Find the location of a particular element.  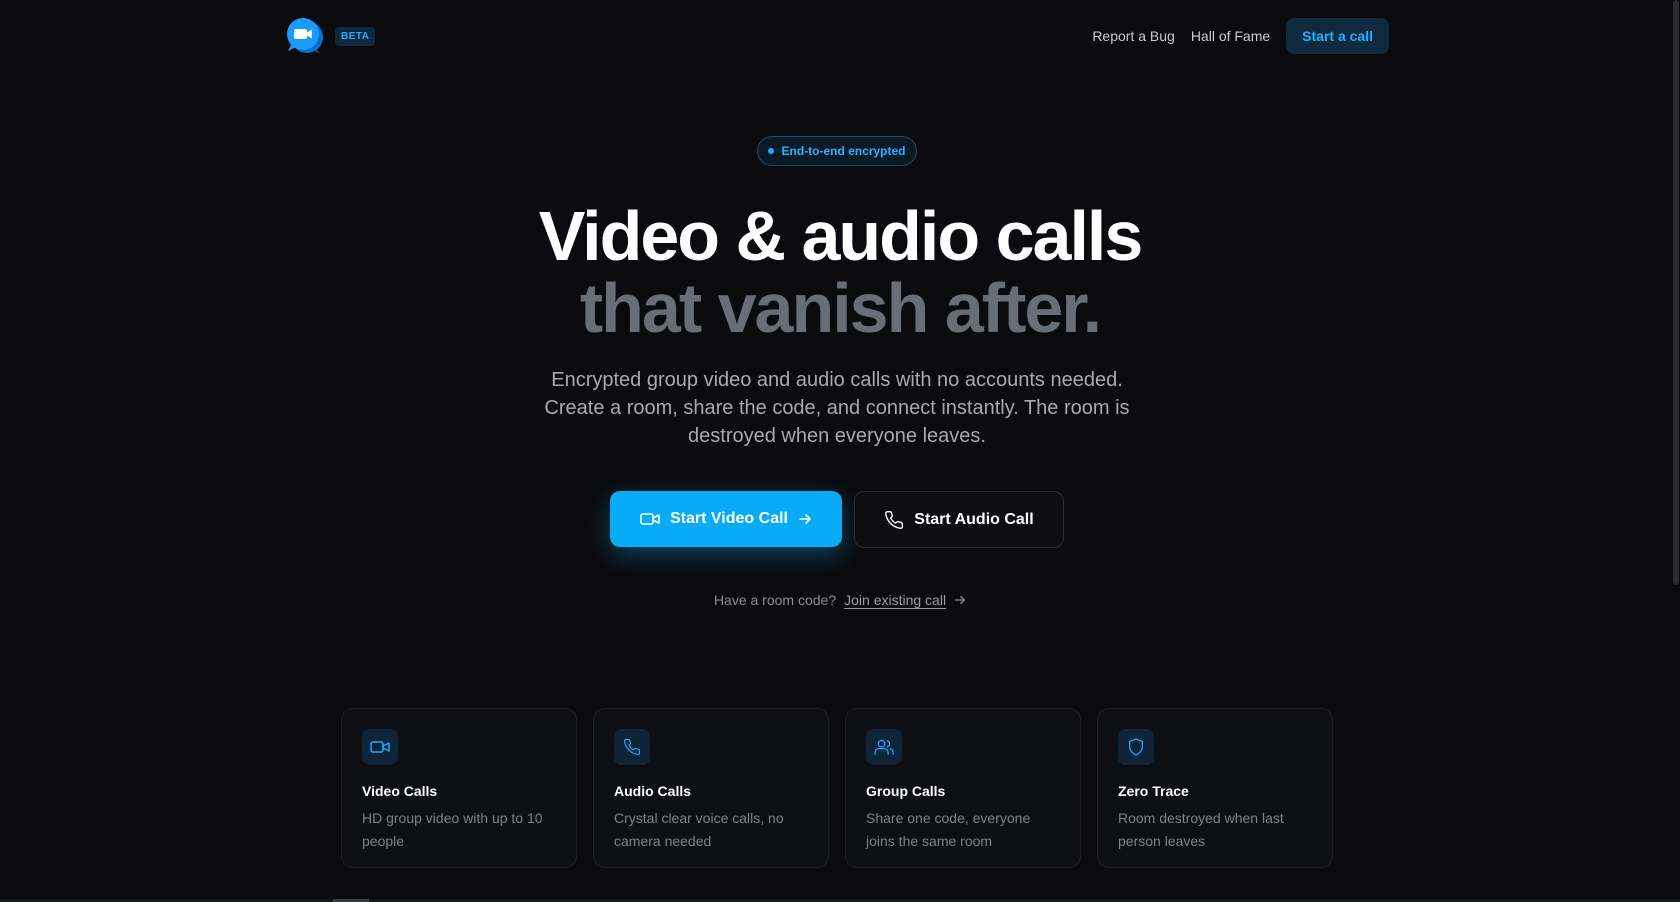

encryption-badge: End-to-end encrypted is located at coordinates (837, 151).